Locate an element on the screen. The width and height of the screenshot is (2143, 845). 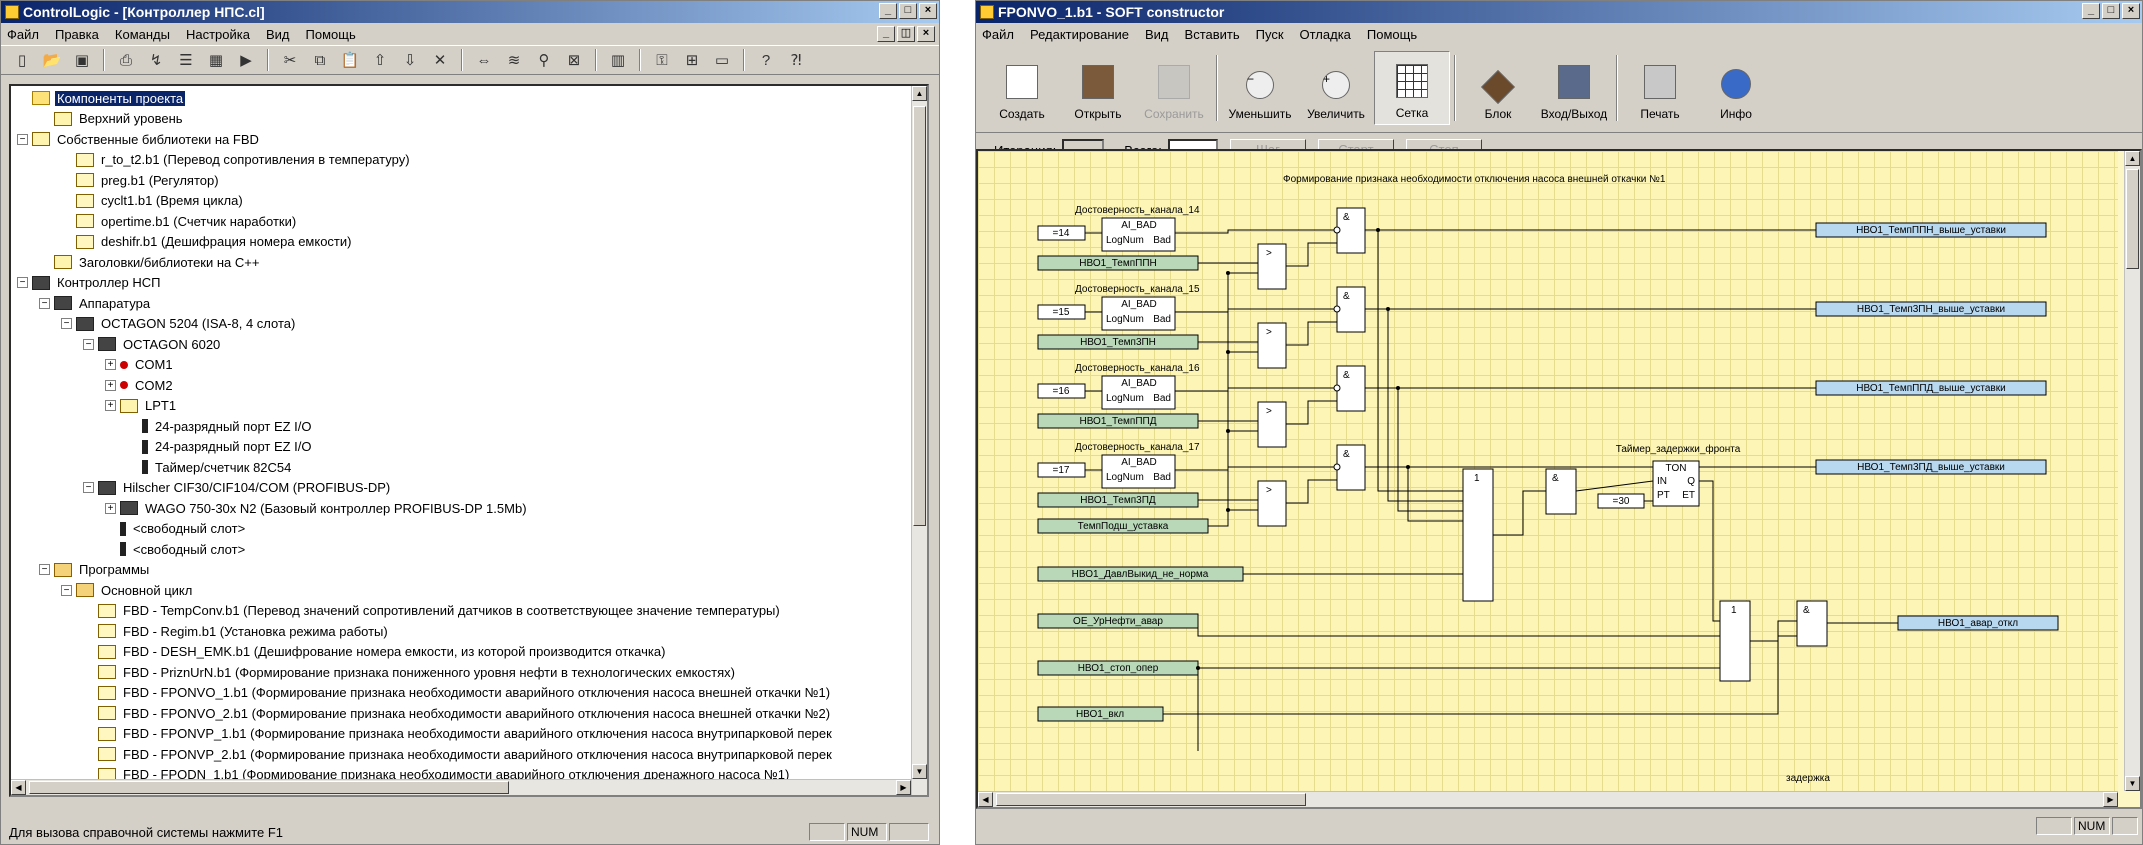
tree-node: 24-разрядный порт EZ I/O is located at coordinates (461, 447).